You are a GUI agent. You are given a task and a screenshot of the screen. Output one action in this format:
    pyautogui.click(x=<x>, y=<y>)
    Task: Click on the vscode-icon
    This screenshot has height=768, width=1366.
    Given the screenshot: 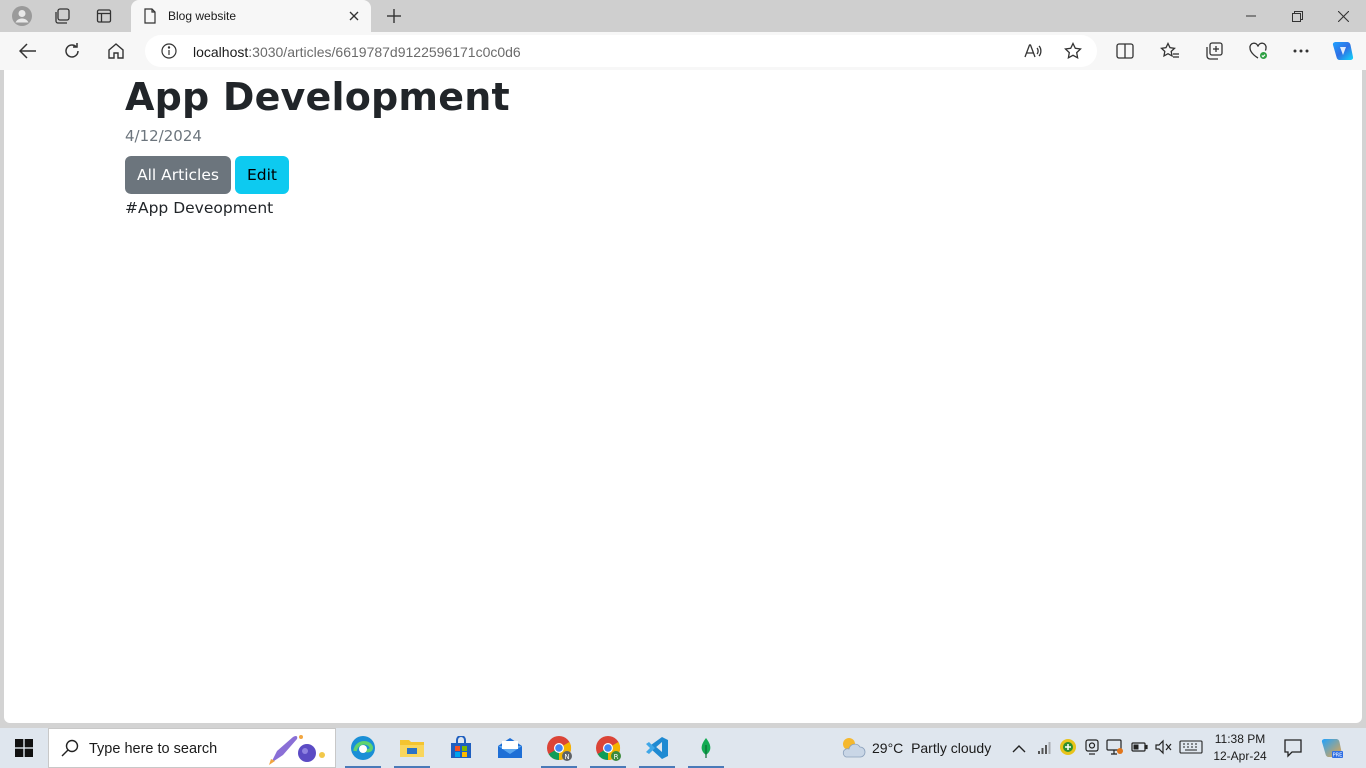 What is the action you would take?
    pyautogui.click(x=657, y=748)
    